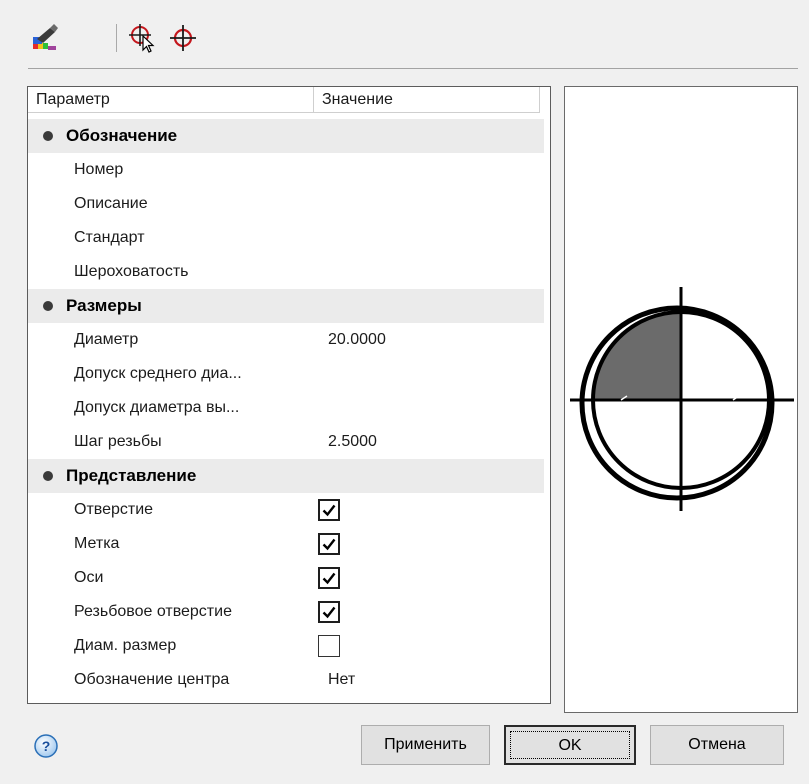 This screenshot has width=809, height=784. What do you see at coordinates (143, 38) in the screenshot?
I see `cursor-select-icon` at bounding box center [143, 38].